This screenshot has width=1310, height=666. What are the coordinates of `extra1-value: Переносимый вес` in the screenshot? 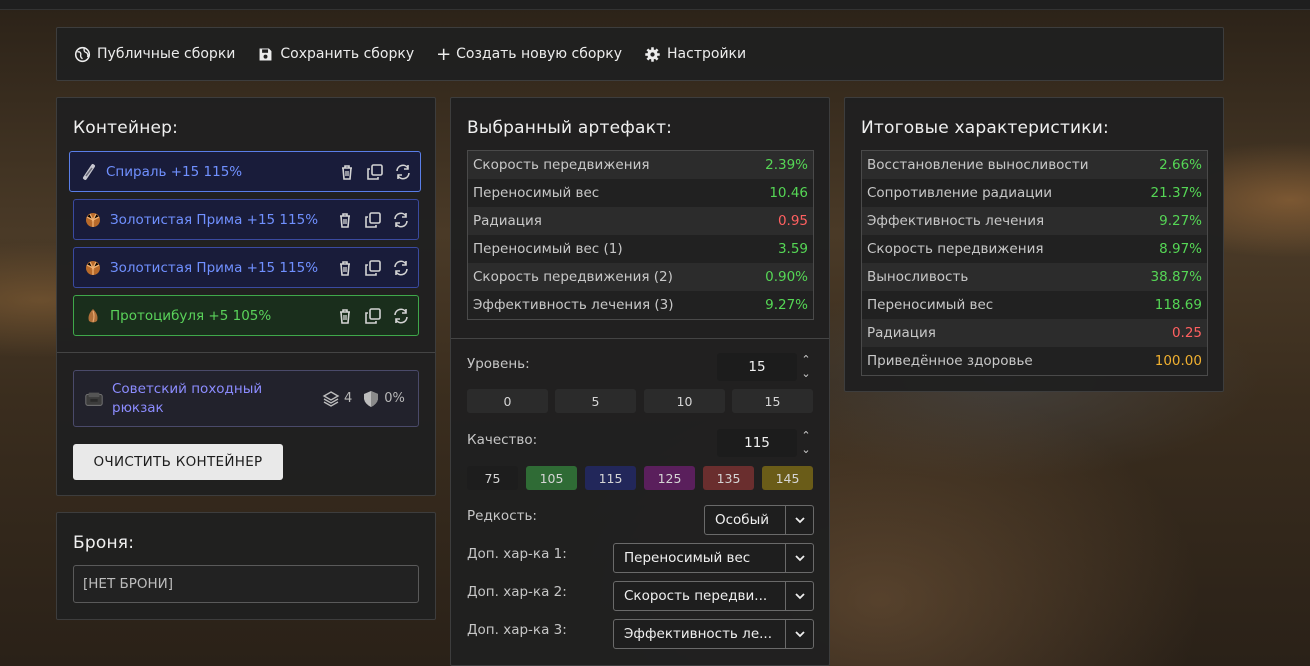 It's located at (687, 558).